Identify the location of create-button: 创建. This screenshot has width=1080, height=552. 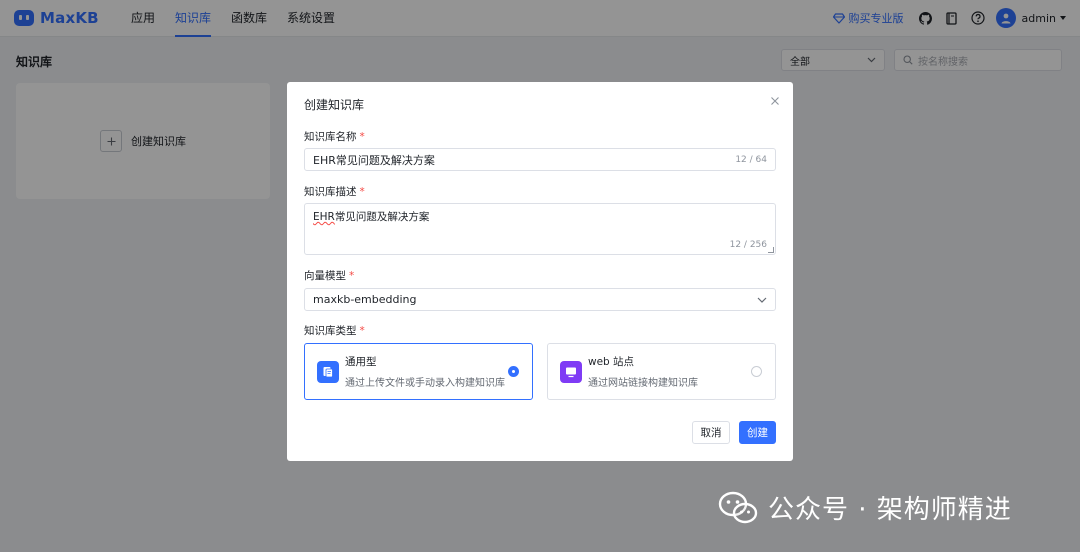
(757, 432).